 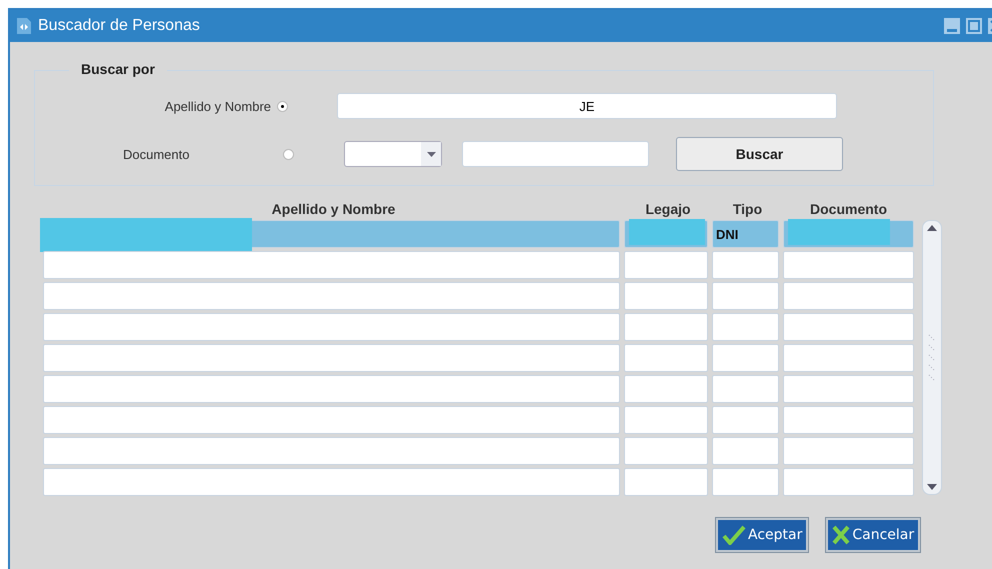 What do you see at coordinates (974, 26) in the screenshot?
I see `maximize-icon` at bounding box center [974, 26].